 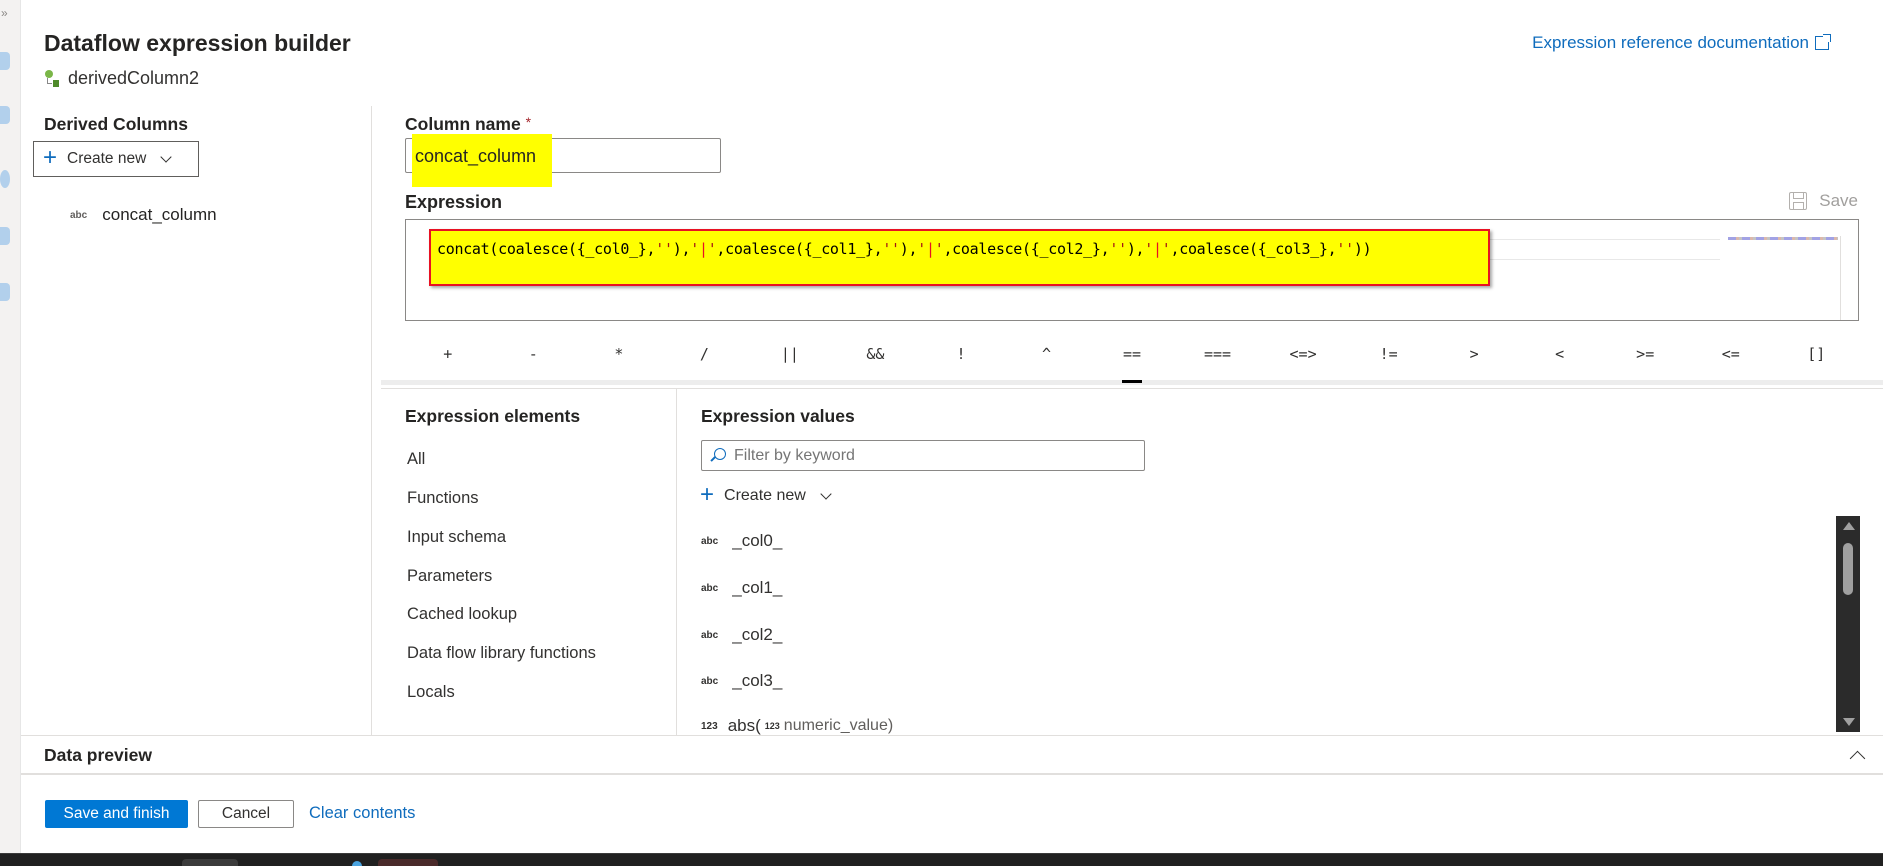 I want to click on element-all: All, so click(x=416, y=459).